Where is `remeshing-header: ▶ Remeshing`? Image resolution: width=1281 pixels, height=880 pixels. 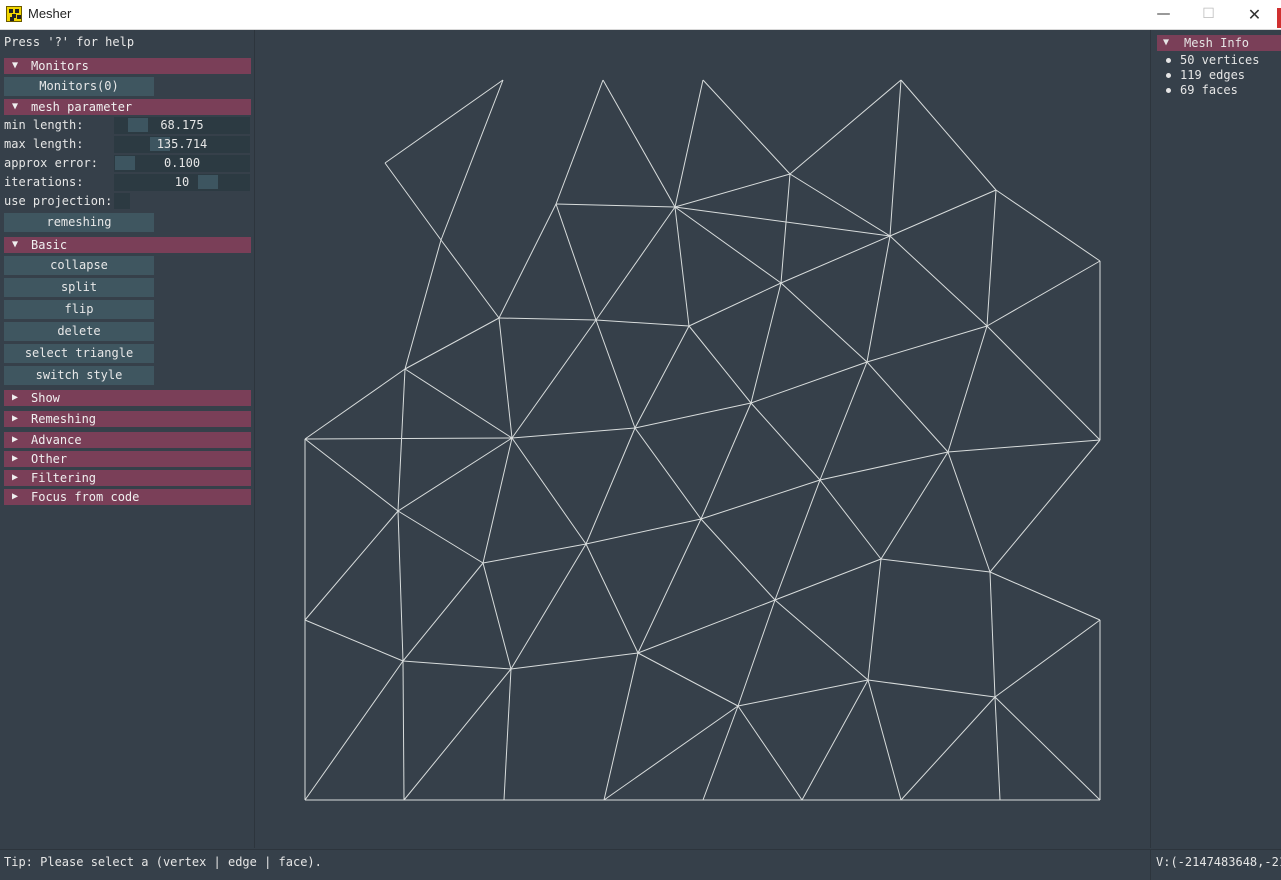
remeshing-header: ▶ Remeshing is located at coordinates (127, 419).